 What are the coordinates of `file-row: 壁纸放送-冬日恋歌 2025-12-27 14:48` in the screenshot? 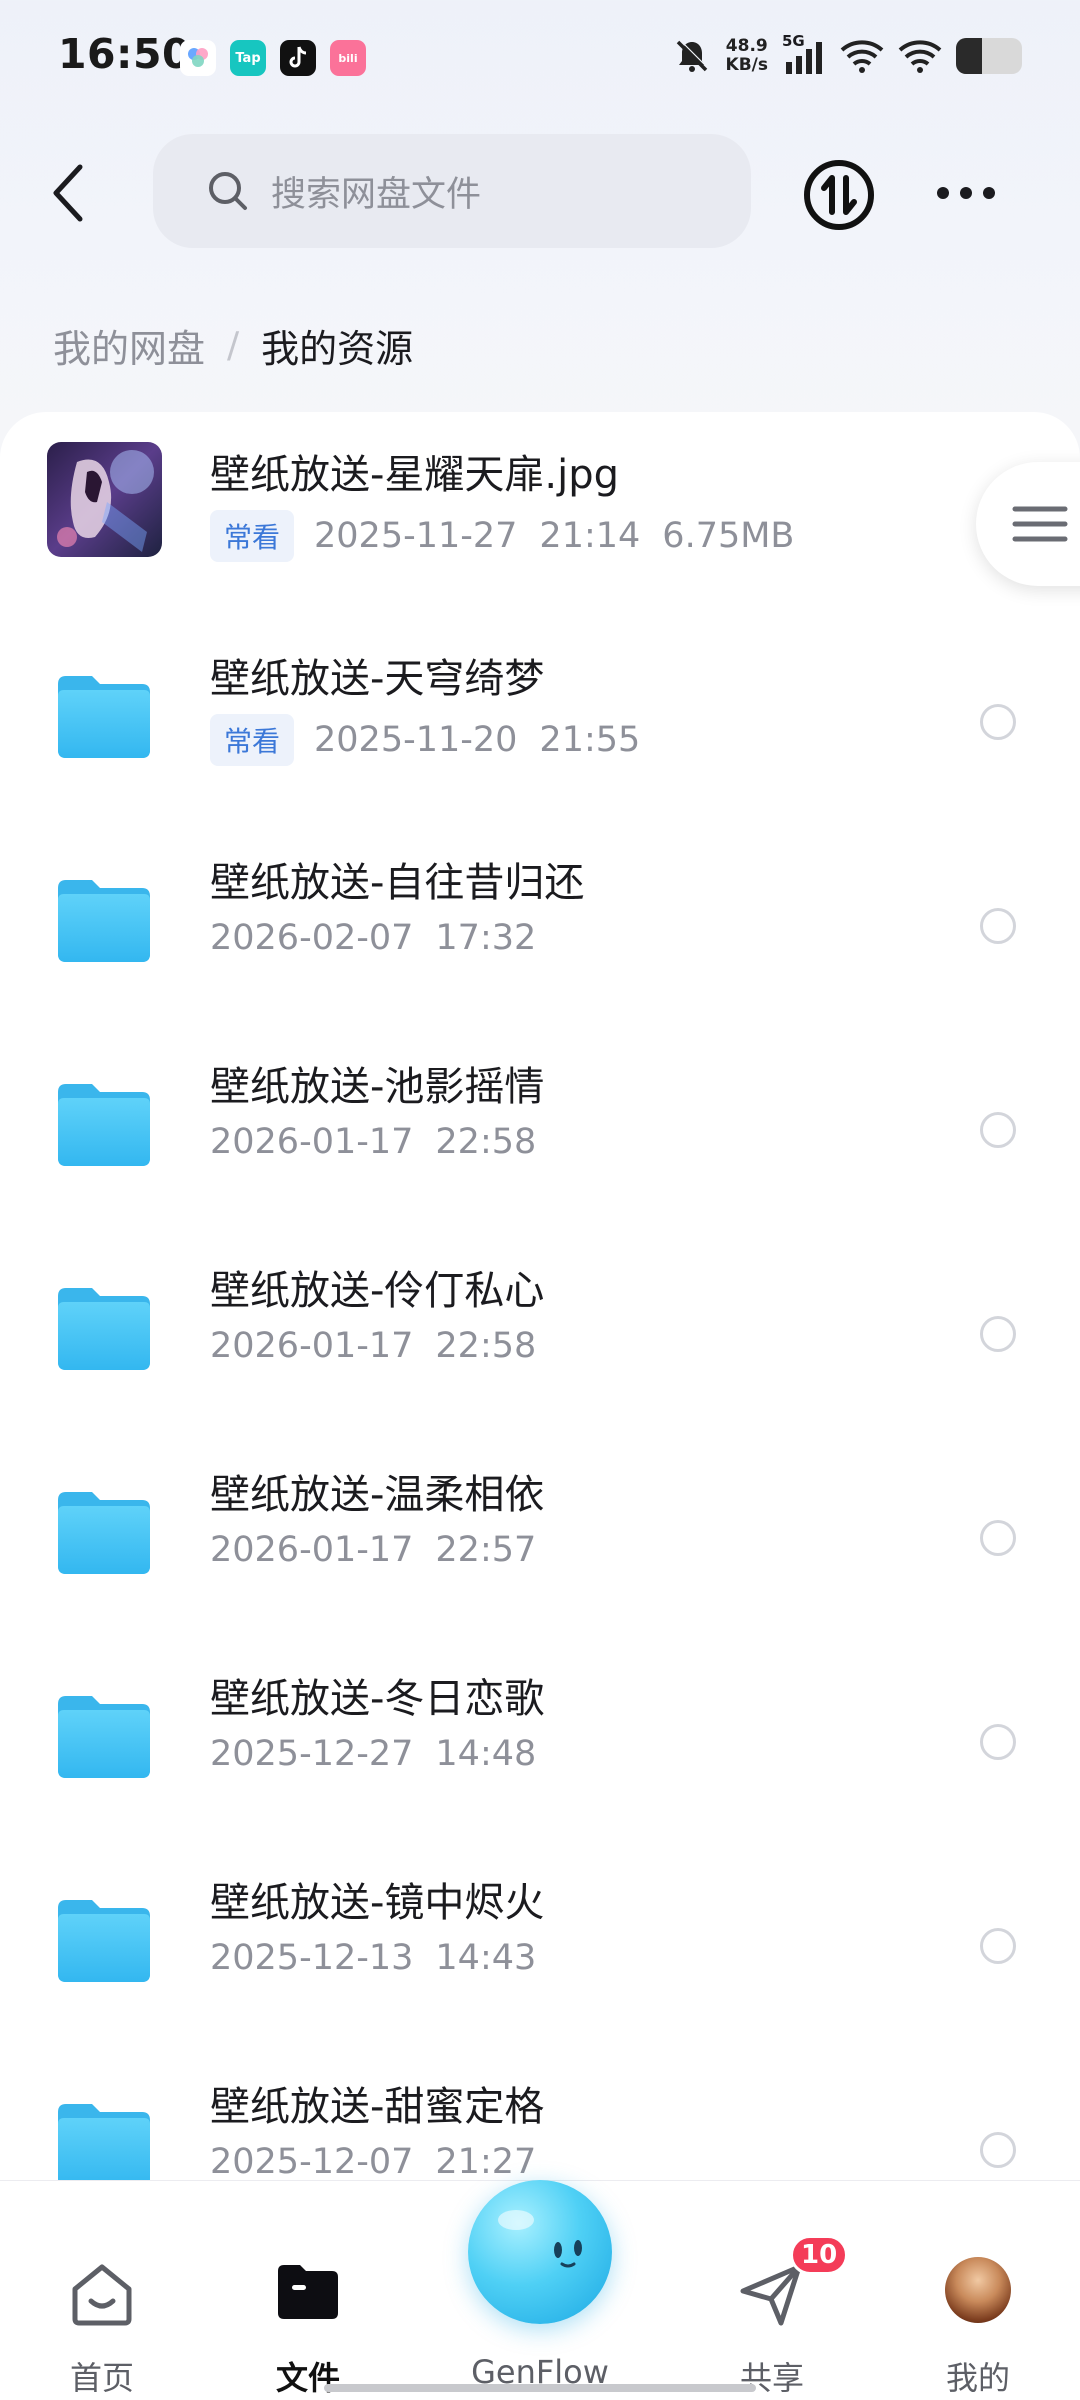 It's located at (540, 1738).